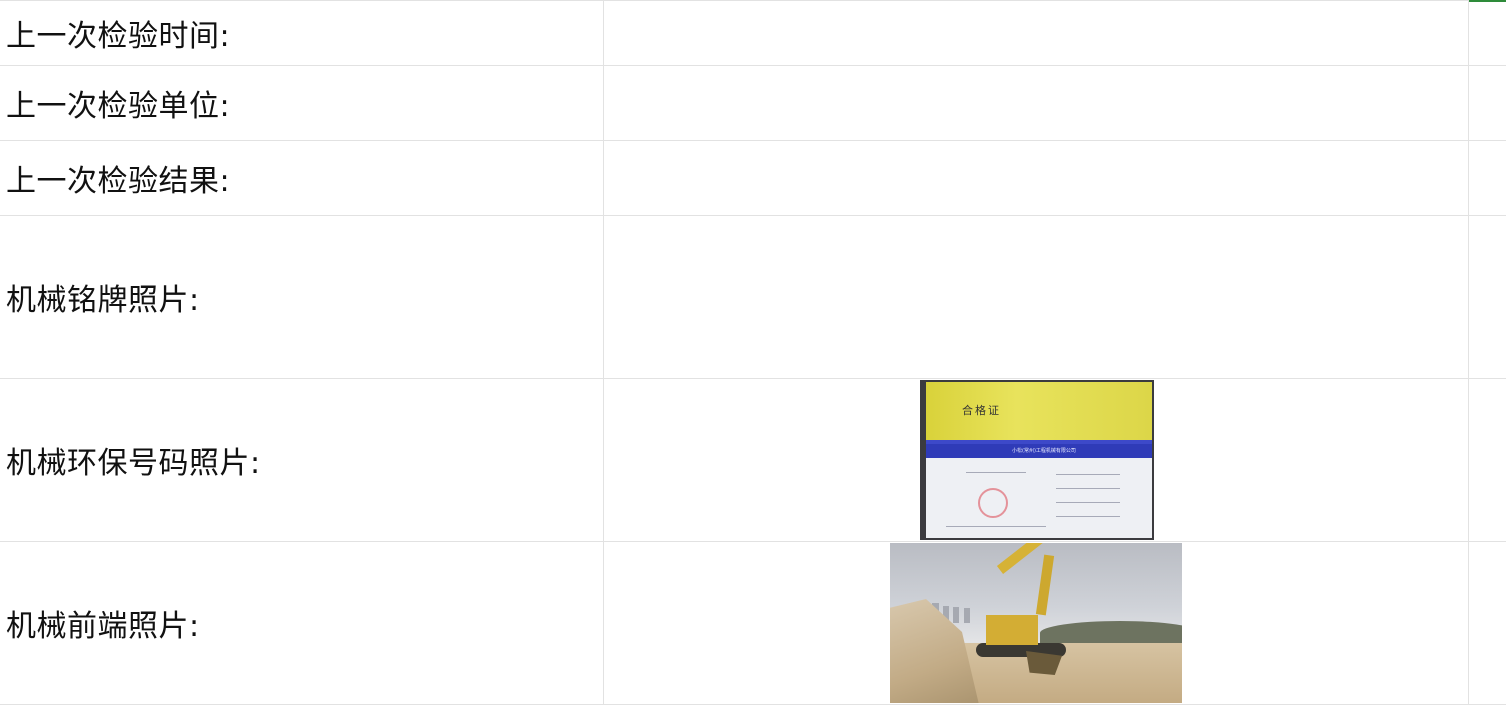  Describe the element at coordinates (1012, 630) in the screenshot. I see `excavator-cab` at that location.